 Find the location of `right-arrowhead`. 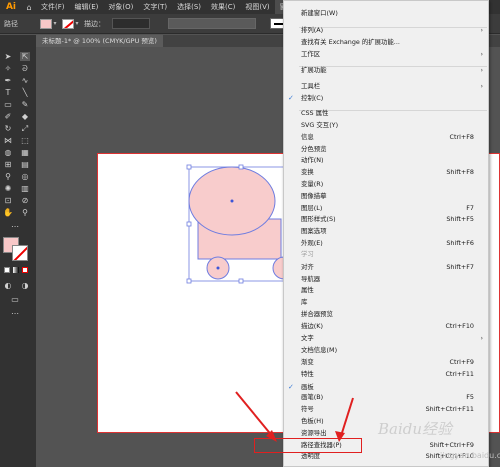

right-arrowhead is located at coordinates (340, 436).